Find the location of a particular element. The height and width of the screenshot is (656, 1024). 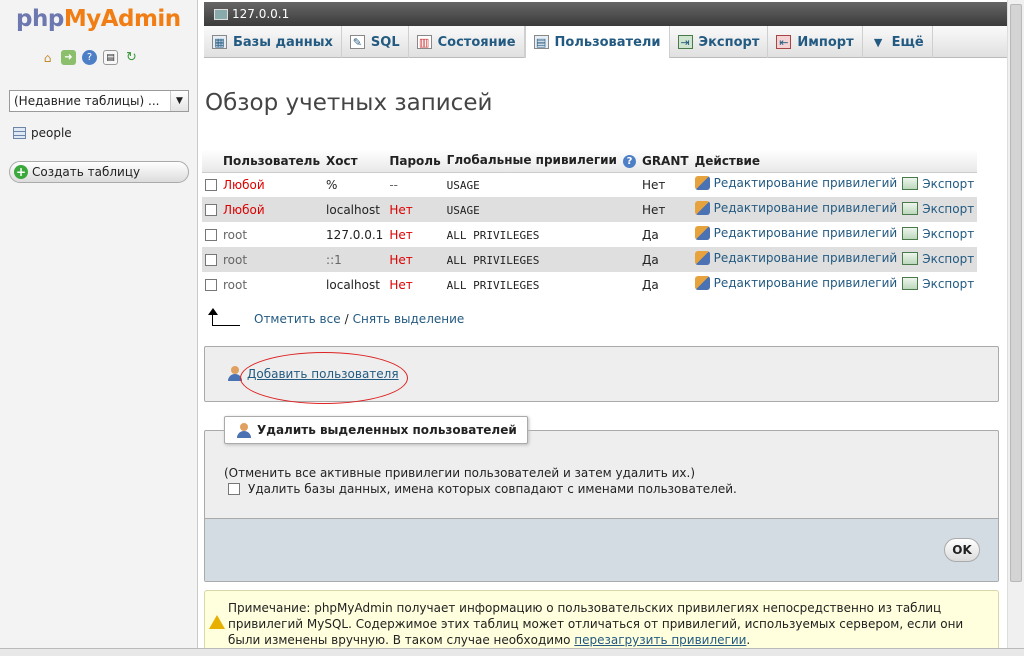

scrollbar-thumb is located at coordinates (1016, 293).